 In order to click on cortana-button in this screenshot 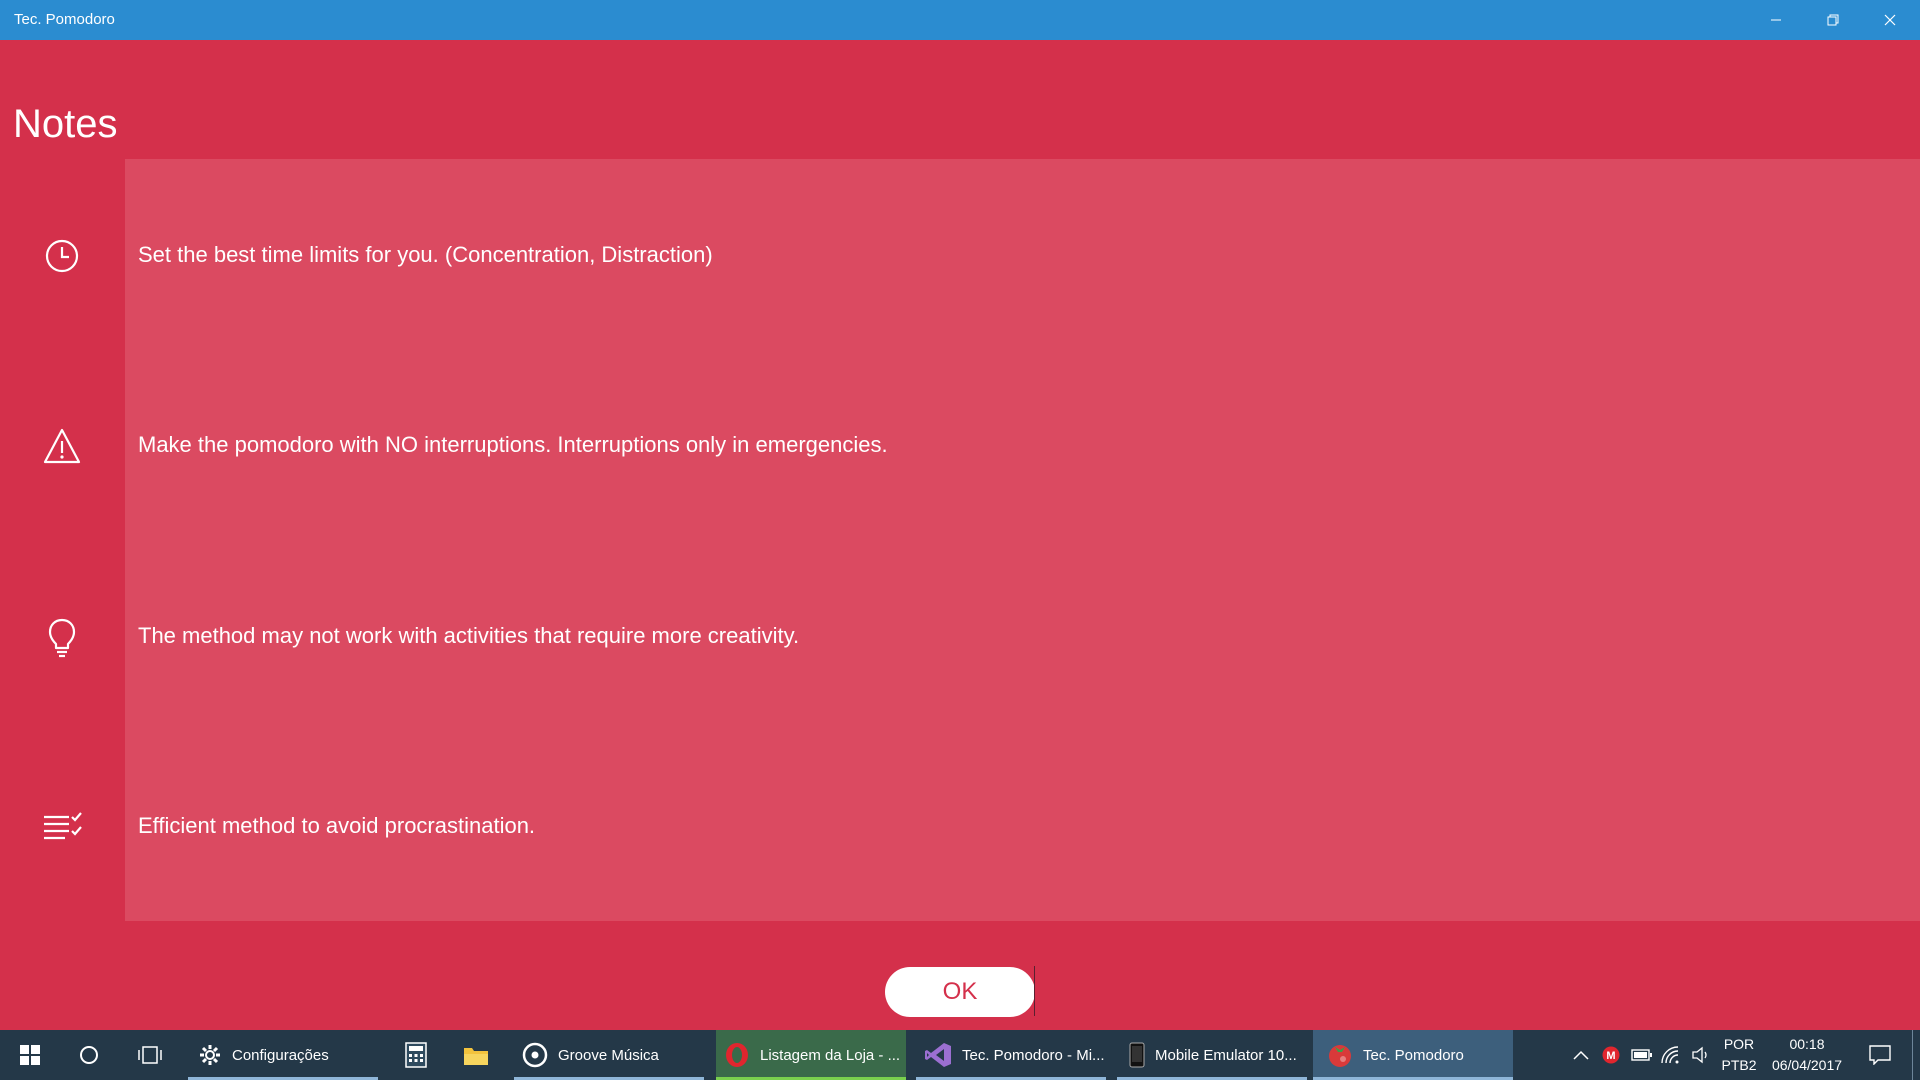, I will do `click(89, 1055)`.